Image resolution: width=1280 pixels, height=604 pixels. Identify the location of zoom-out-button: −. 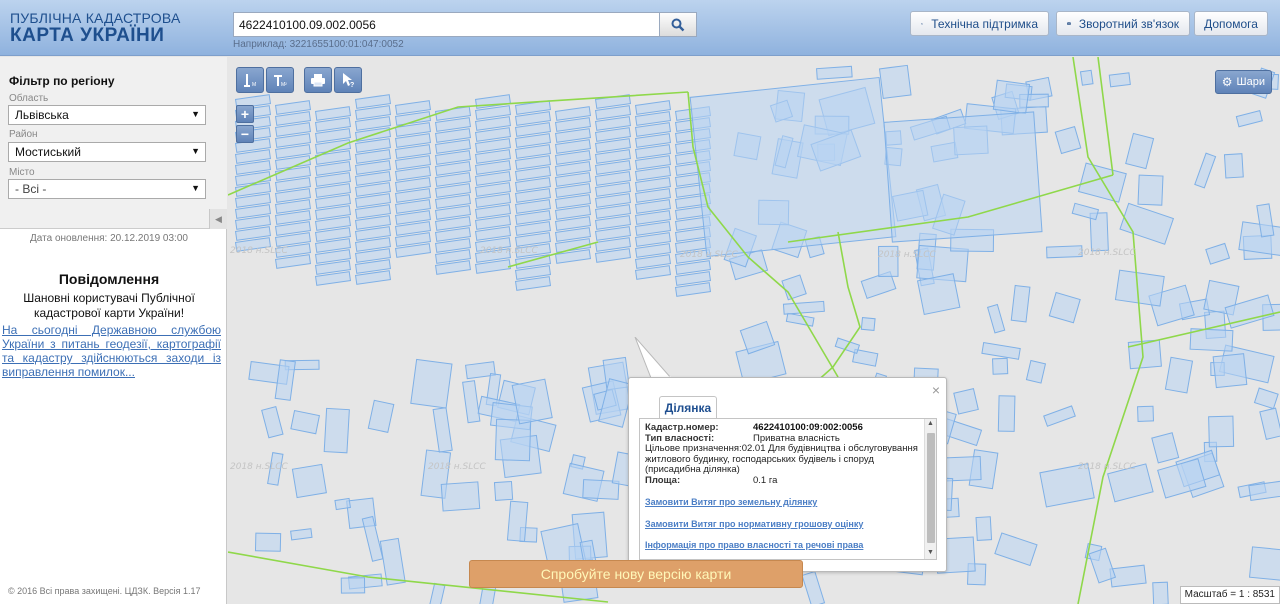
(245, 134).